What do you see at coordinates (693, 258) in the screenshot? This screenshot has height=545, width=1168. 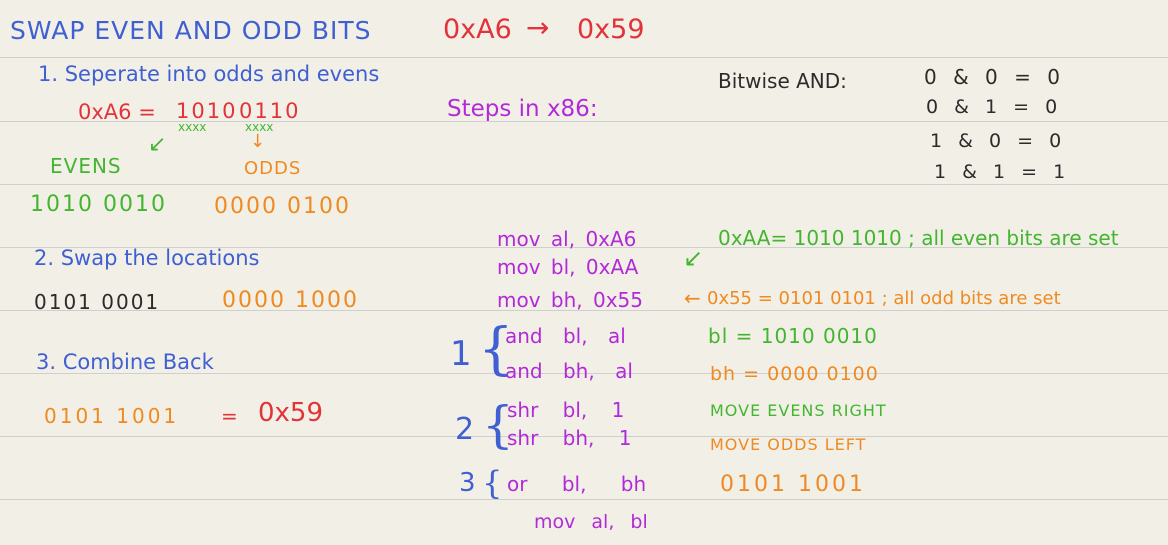 I see `left-arrow-icon: ↙` at bounding box center [693, 258].